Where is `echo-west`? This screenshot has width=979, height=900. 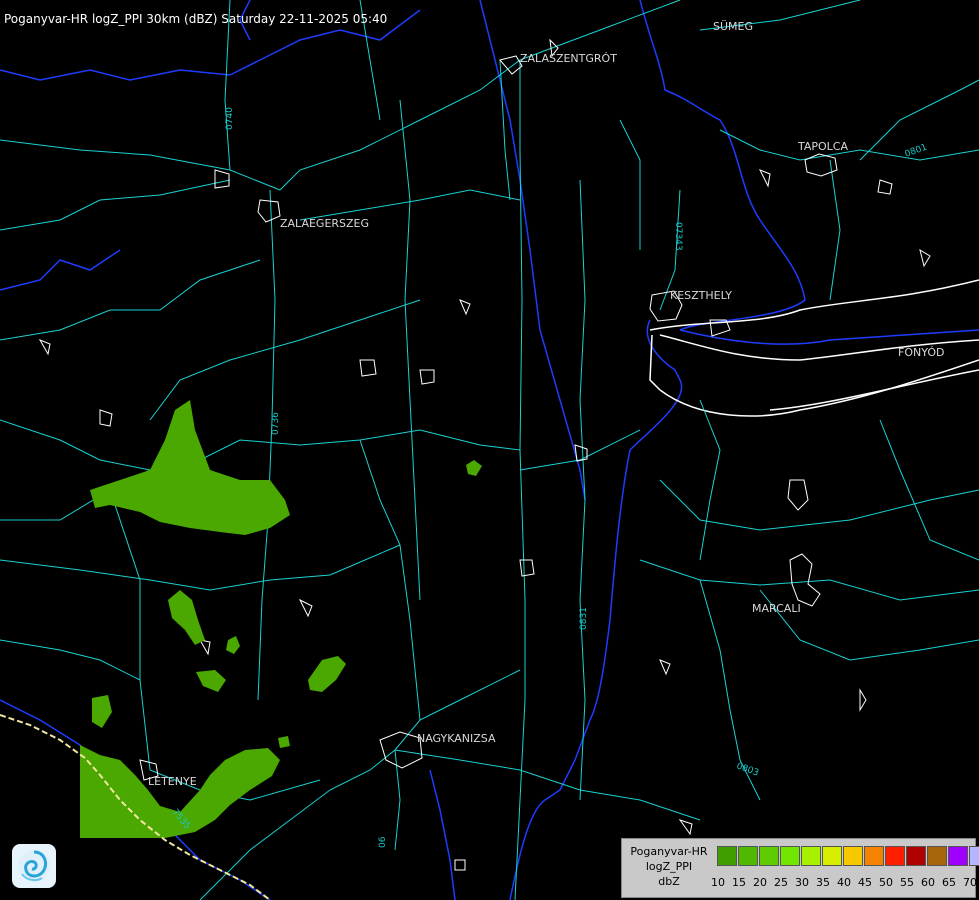
echo-west is located at coordinates (190, 467).